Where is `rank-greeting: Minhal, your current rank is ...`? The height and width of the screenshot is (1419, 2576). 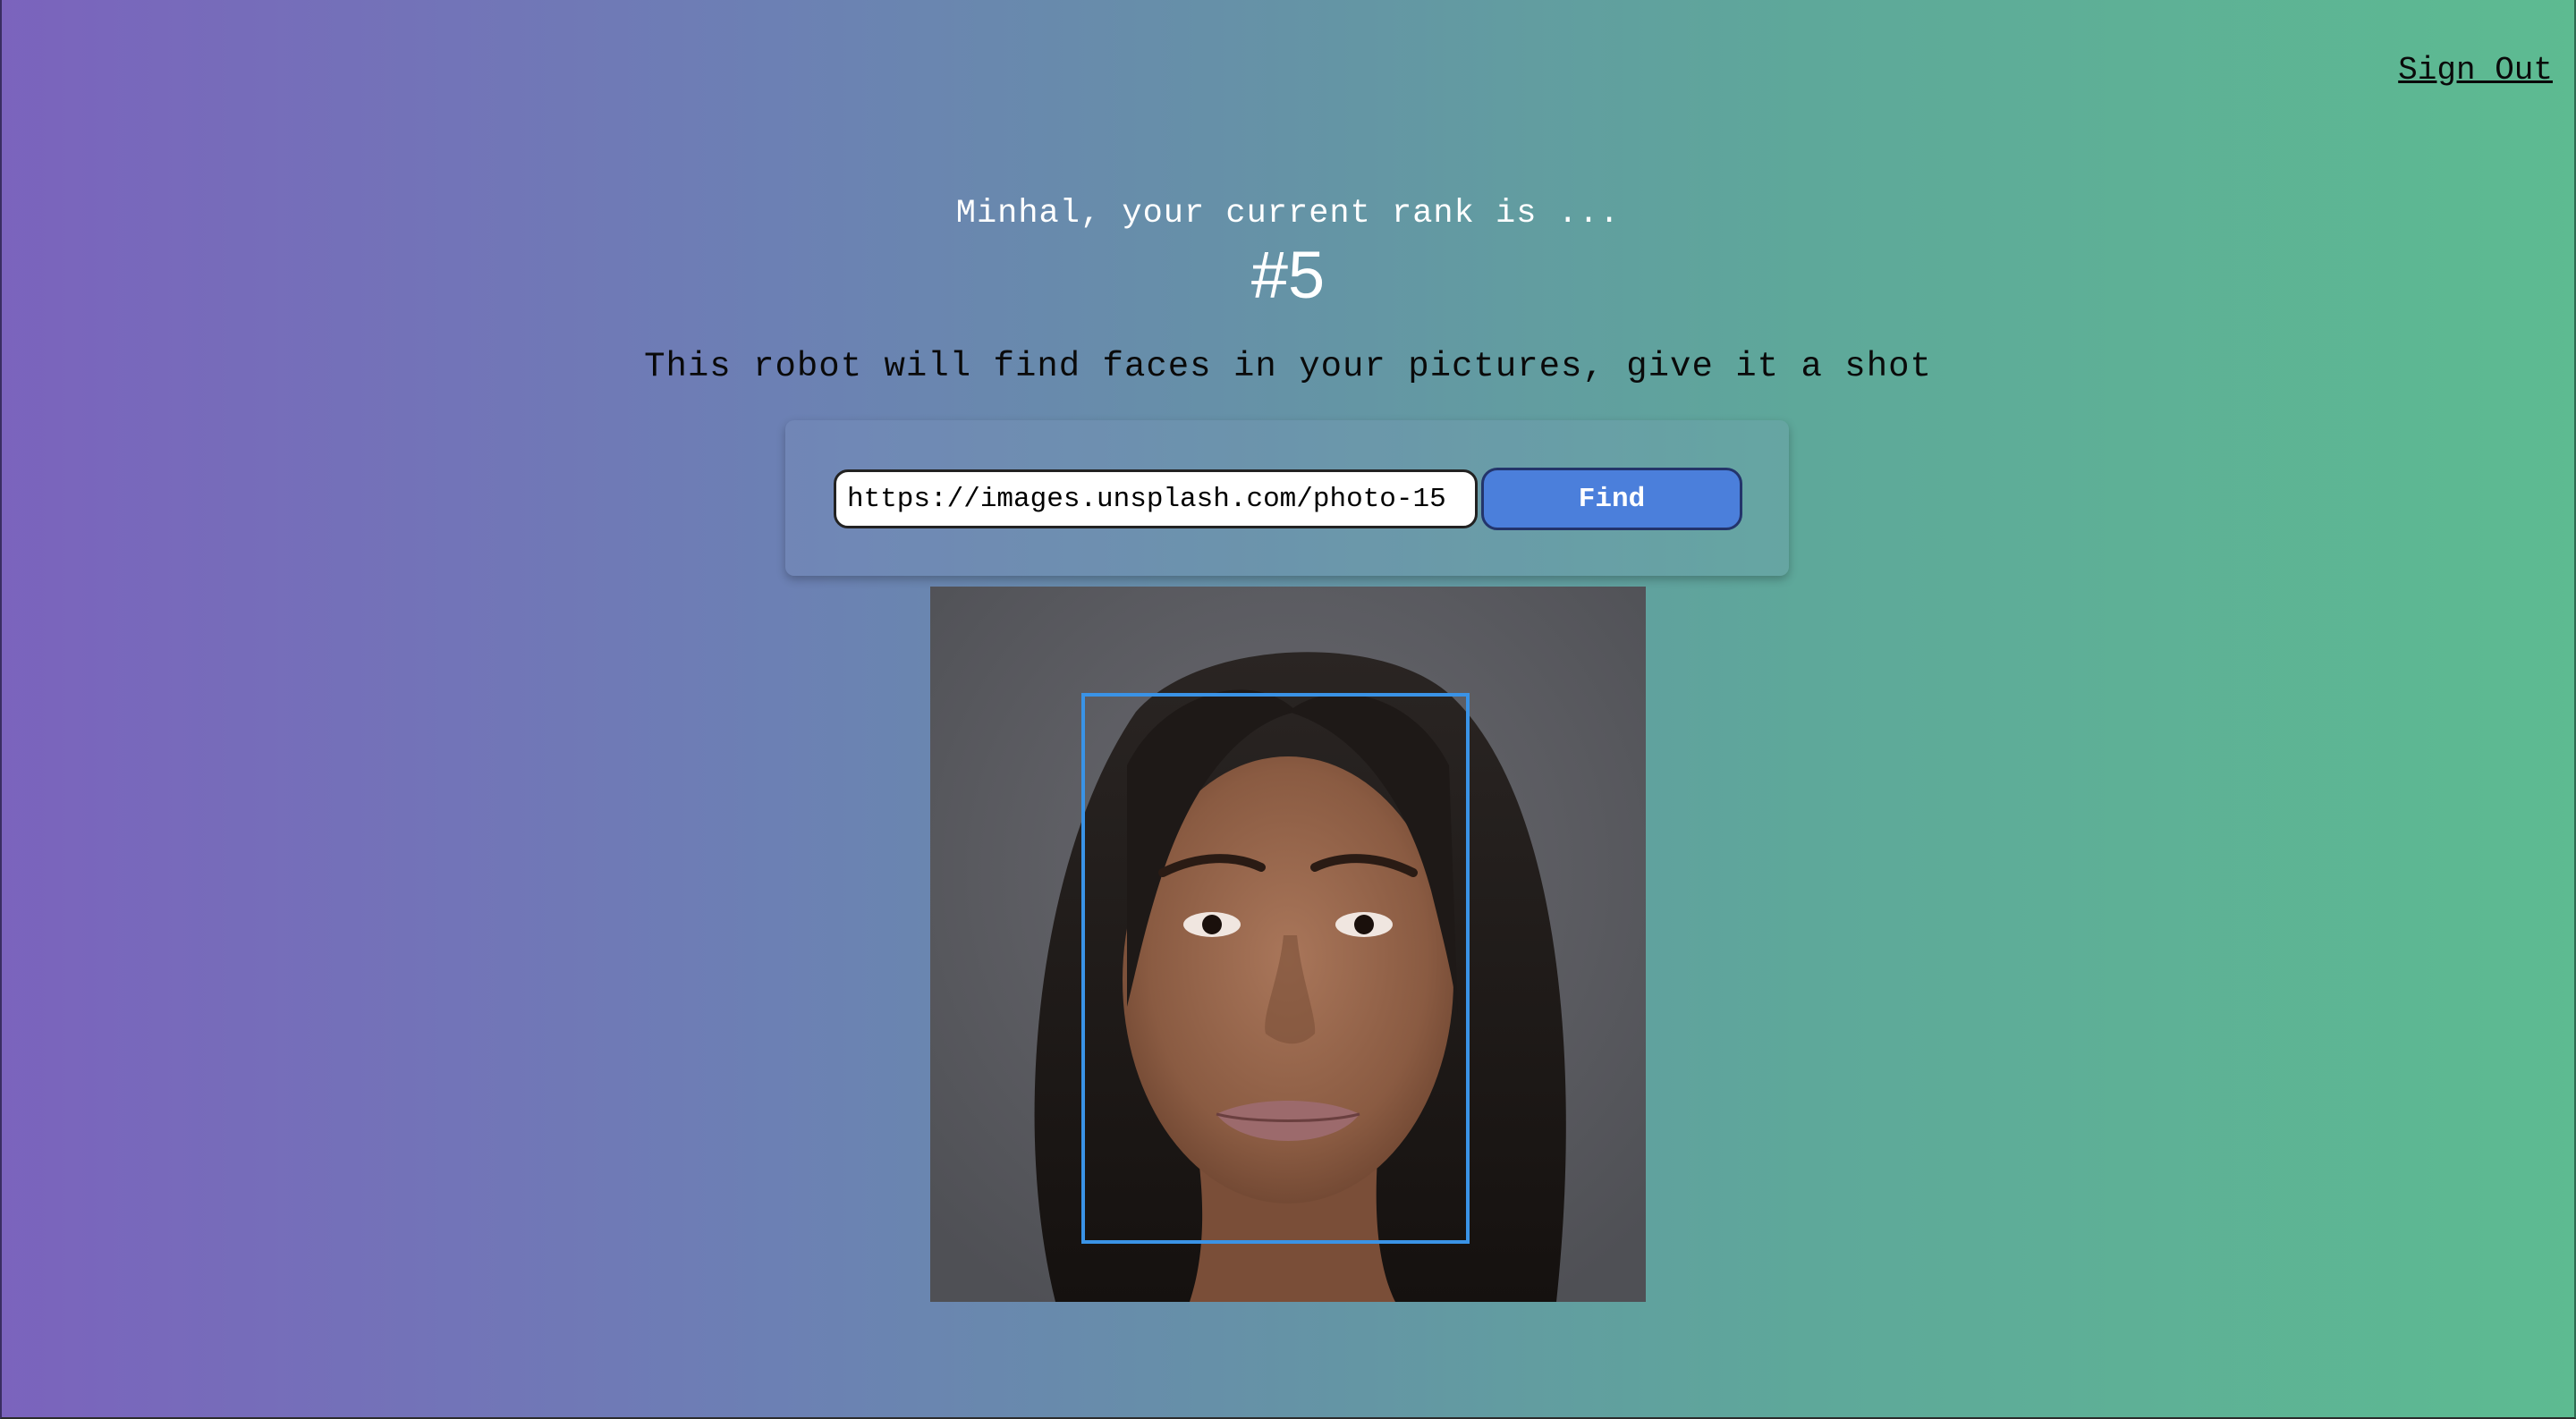
rank-greeting: Minhal, your current rank is ... is located at coordinates (1288, 213).